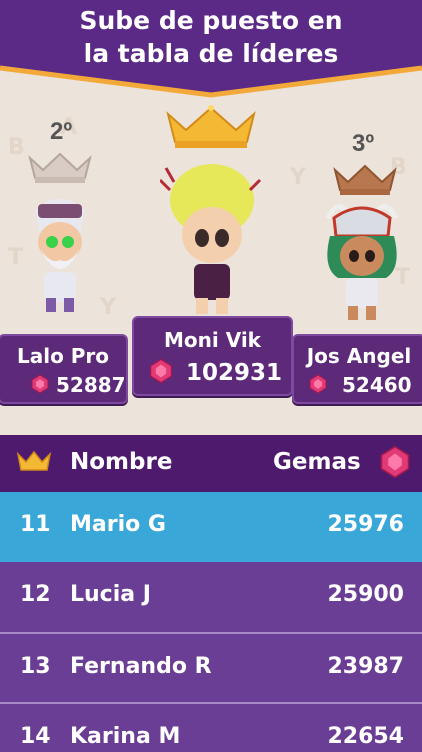 Image resolution: width=422 pixels, height=752 pixels. What do you see at coordinates (365, 736) in the screenshot?
I see `row-gems: 22654` at bounding box center [365, 736].